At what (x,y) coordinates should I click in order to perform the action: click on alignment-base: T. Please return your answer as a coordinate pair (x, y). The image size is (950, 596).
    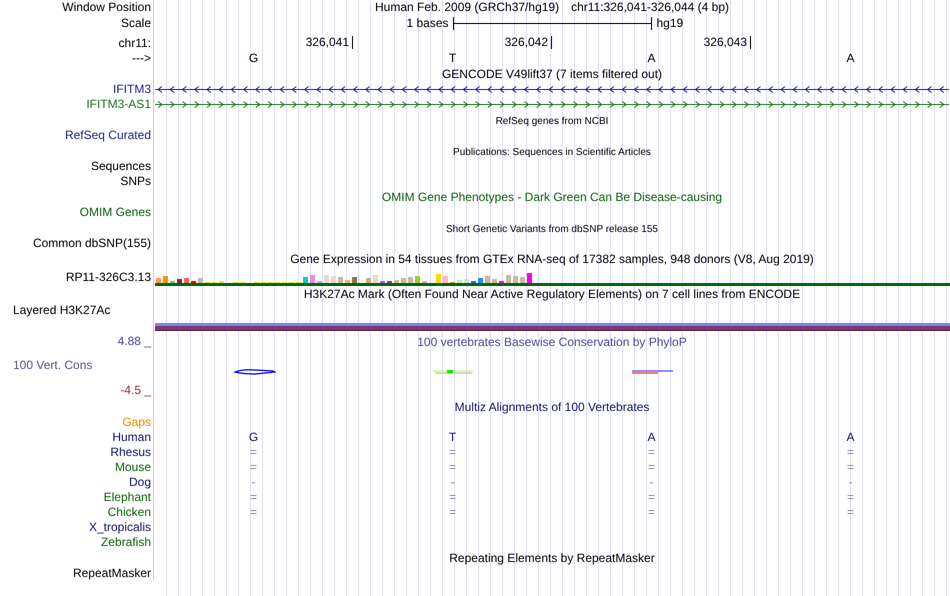
    Looking at the image, I should click on (452, 437).